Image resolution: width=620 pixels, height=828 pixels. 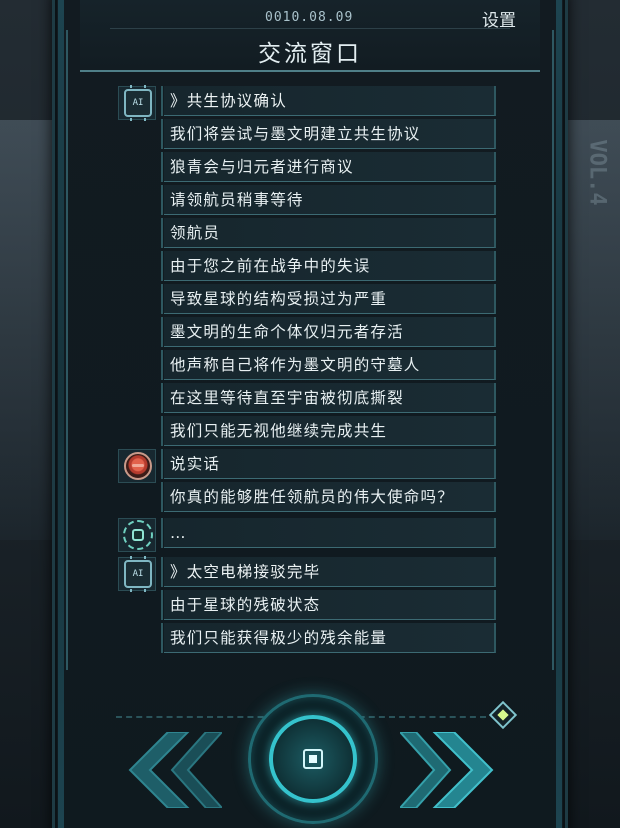 What do you see at coordinates (71, 350) in the screenshot?
I see `rail-left` at bounding box center [71, 350].